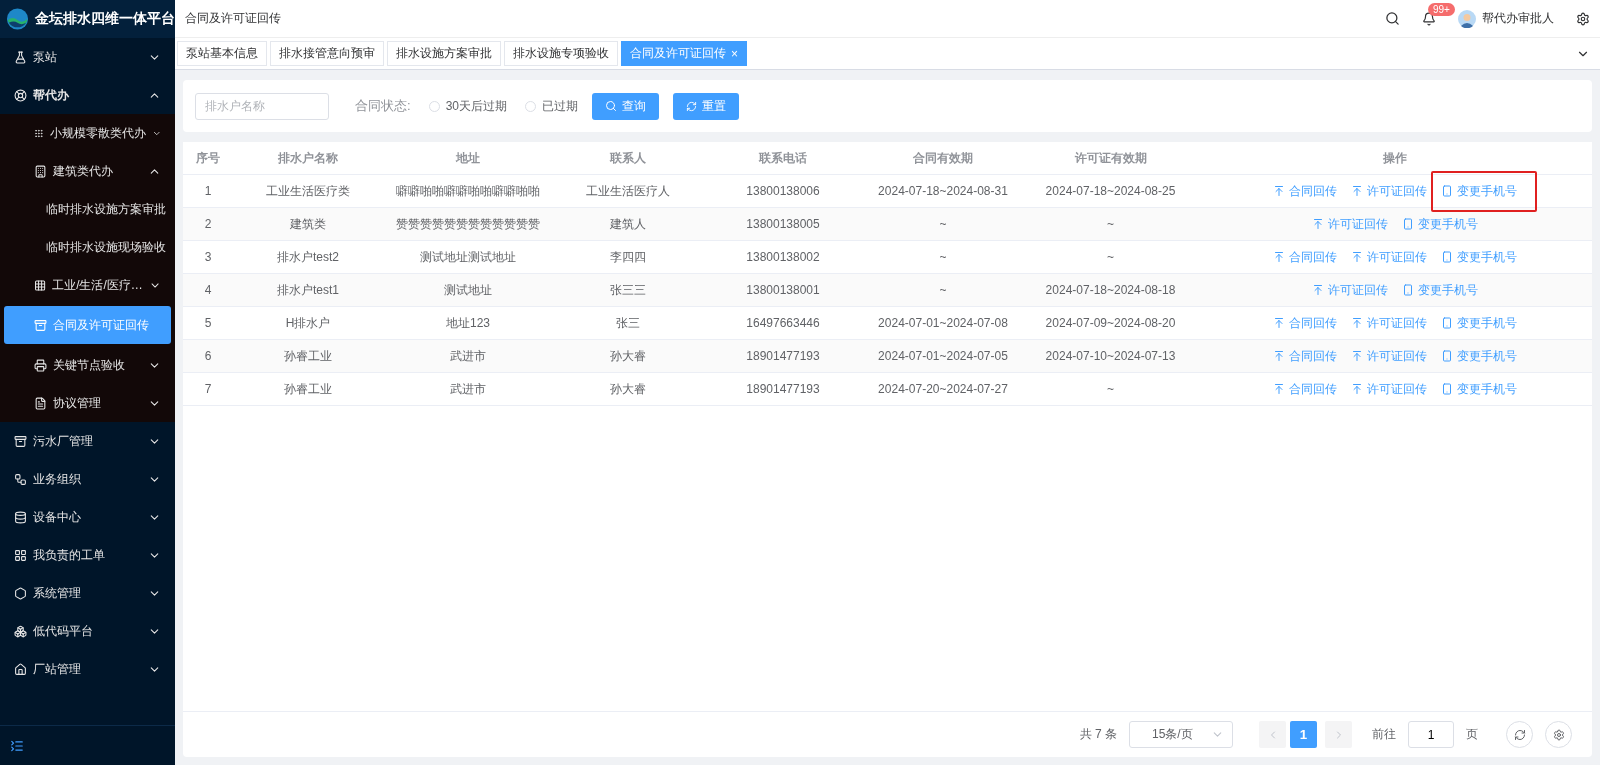 This screenshot has width=1600, height=765. What do you see at coordinates (444, 53) in the screenshot?
I see `tab: 排水设施方案审批` at bounding box center [444, 53].